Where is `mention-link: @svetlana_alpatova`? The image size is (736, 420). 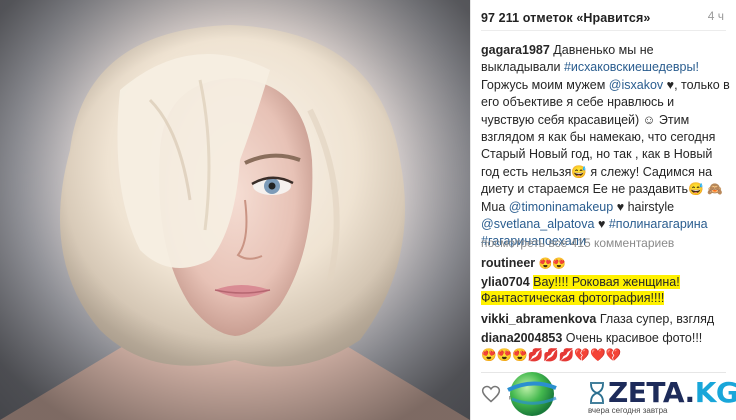 mention-link: @svetlana_alpatova is located at coordinates (537, 224).